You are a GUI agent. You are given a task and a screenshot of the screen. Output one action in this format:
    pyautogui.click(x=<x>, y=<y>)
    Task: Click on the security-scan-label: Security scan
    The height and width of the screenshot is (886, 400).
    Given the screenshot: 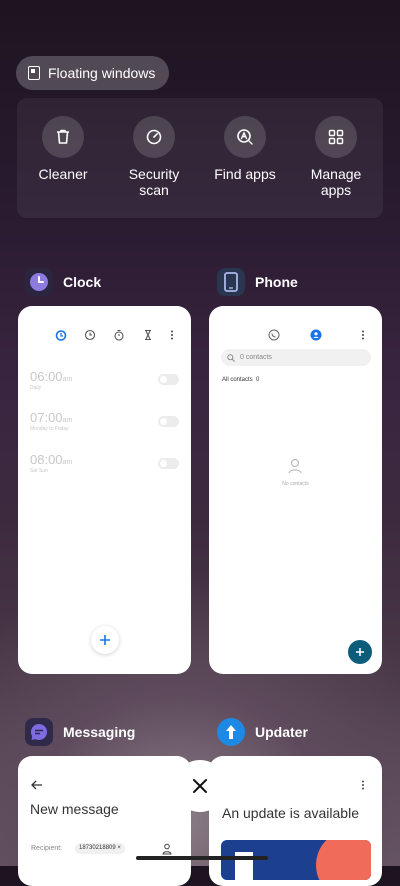 What is the action you would take?
    pyautogui.click(x=154, y=182)
    